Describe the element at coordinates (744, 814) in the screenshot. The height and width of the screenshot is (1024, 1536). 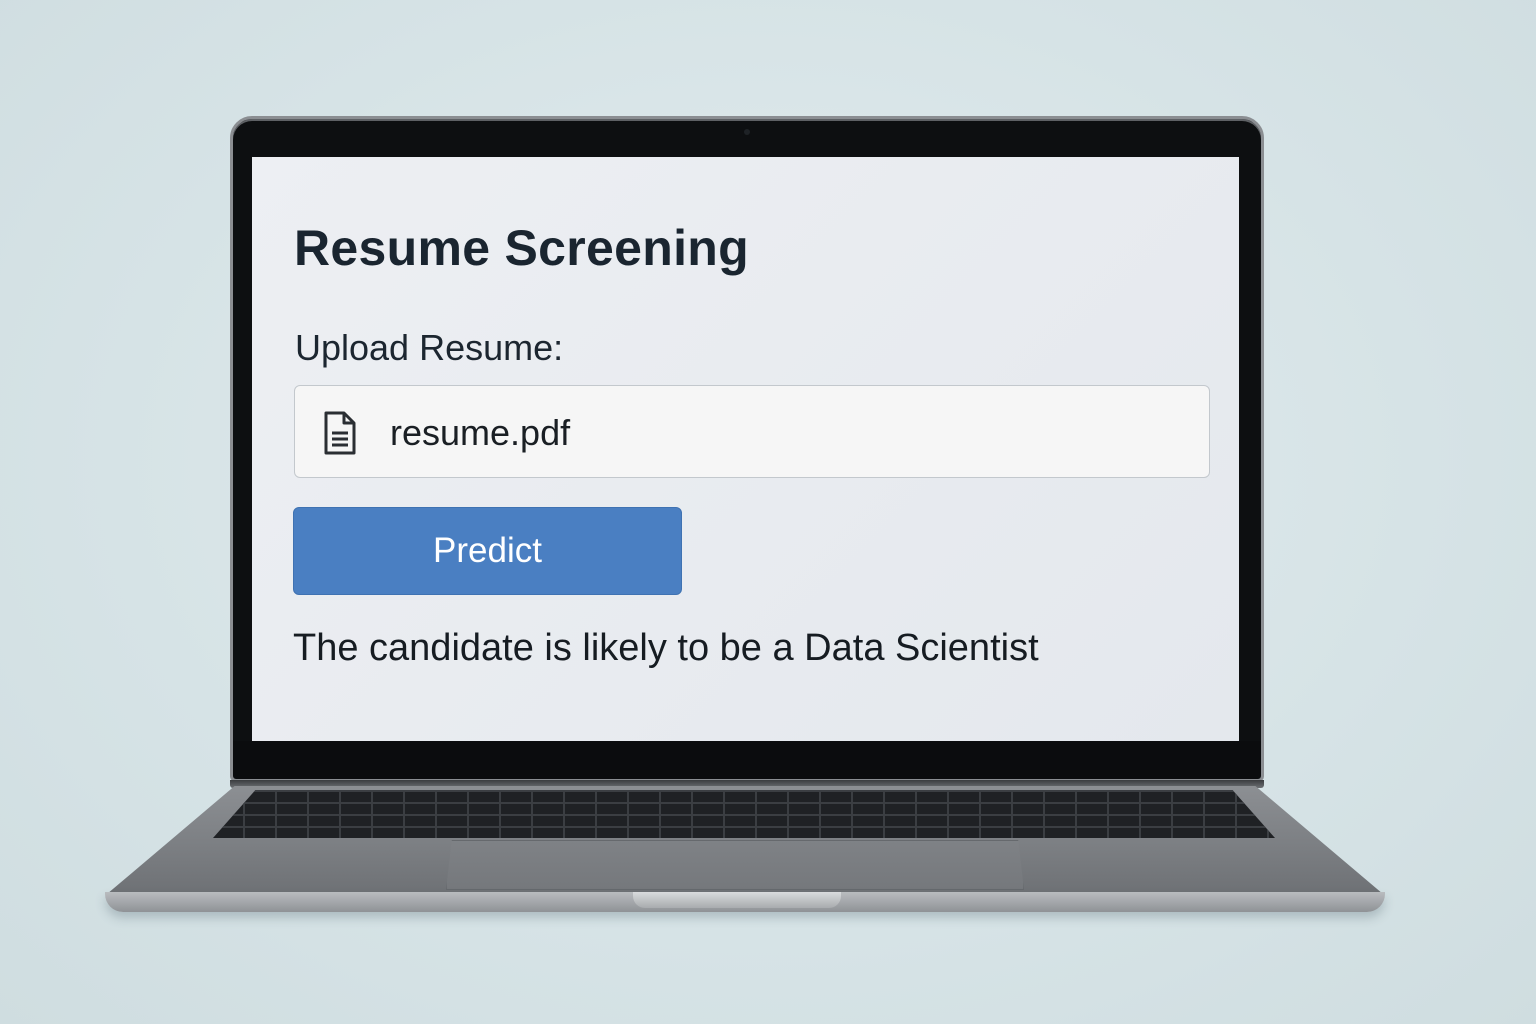
I see `laptop-keyboard` at that location.